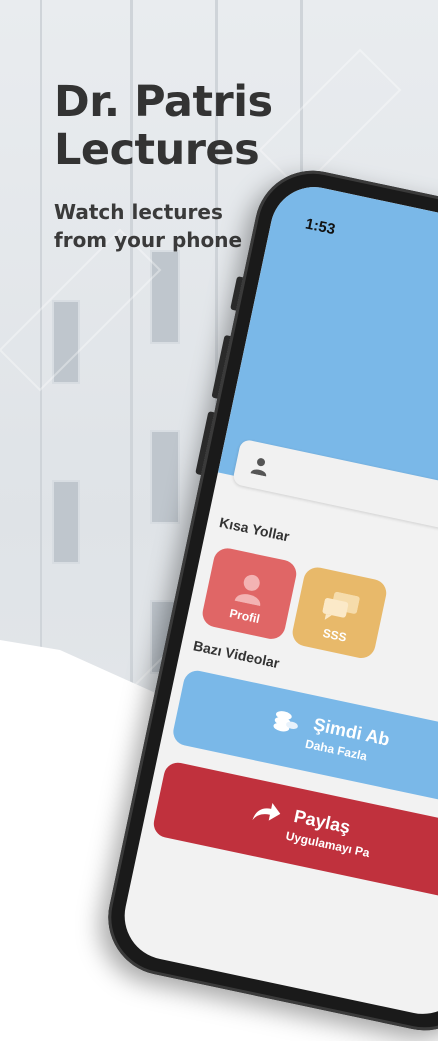 Image resolution: width=438 pixels, height=1041 pixels. I want to click on hero-title-line2: Lectures, so click(157, 150).